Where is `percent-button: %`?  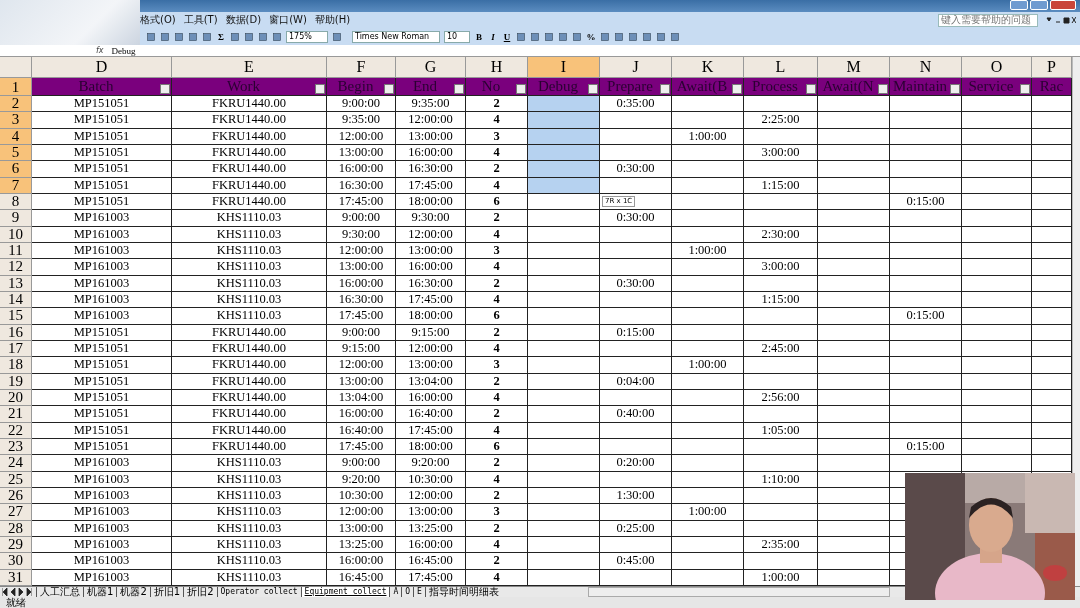 percent-button: % is located at coordinates (591, 36).